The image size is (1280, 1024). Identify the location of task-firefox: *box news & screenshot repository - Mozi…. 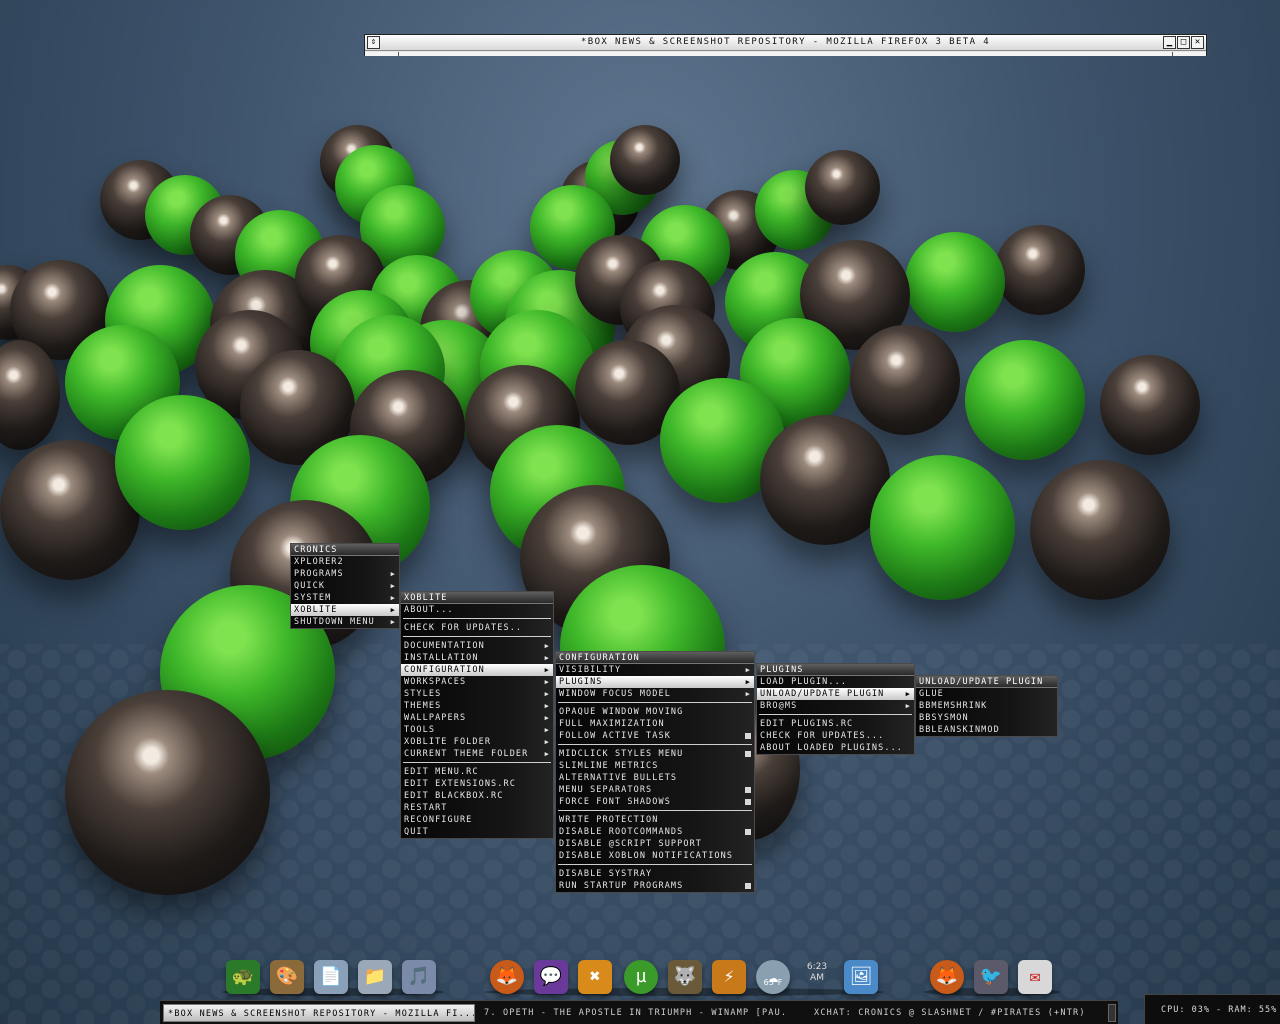
(319, 1013).